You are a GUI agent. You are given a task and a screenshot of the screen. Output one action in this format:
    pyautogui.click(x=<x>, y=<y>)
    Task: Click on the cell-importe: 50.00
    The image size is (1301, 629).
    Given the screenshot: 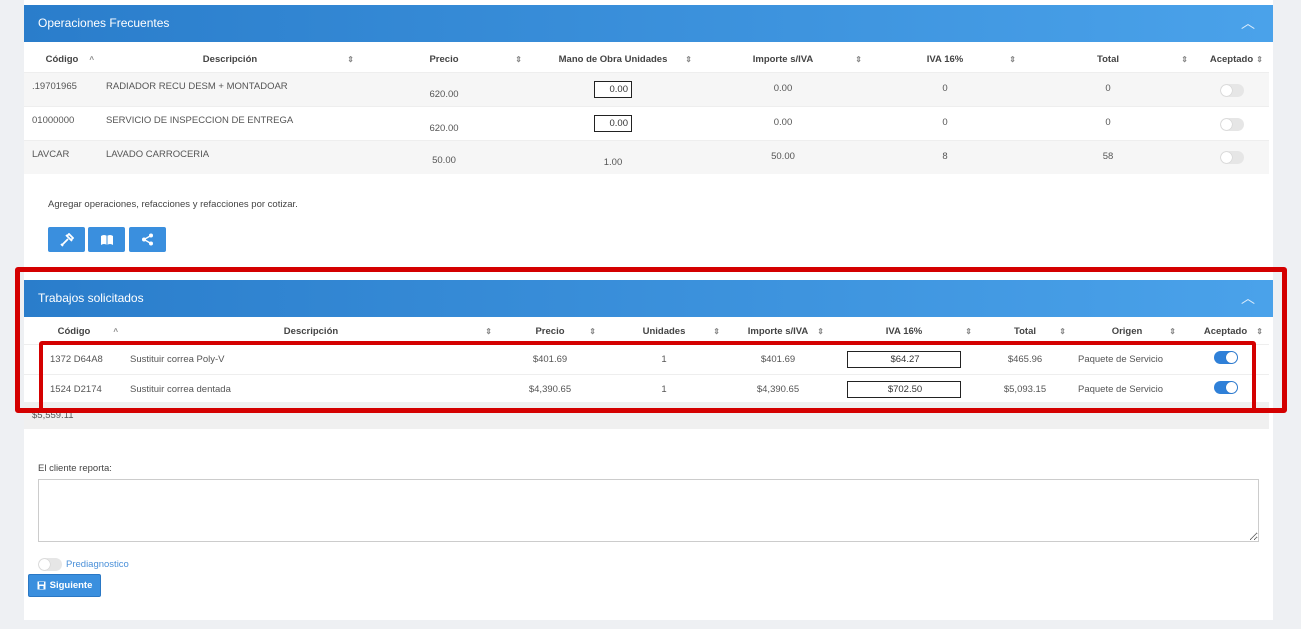 What is the action you would take?
    pyautogui.click(x=783, y=156)
    